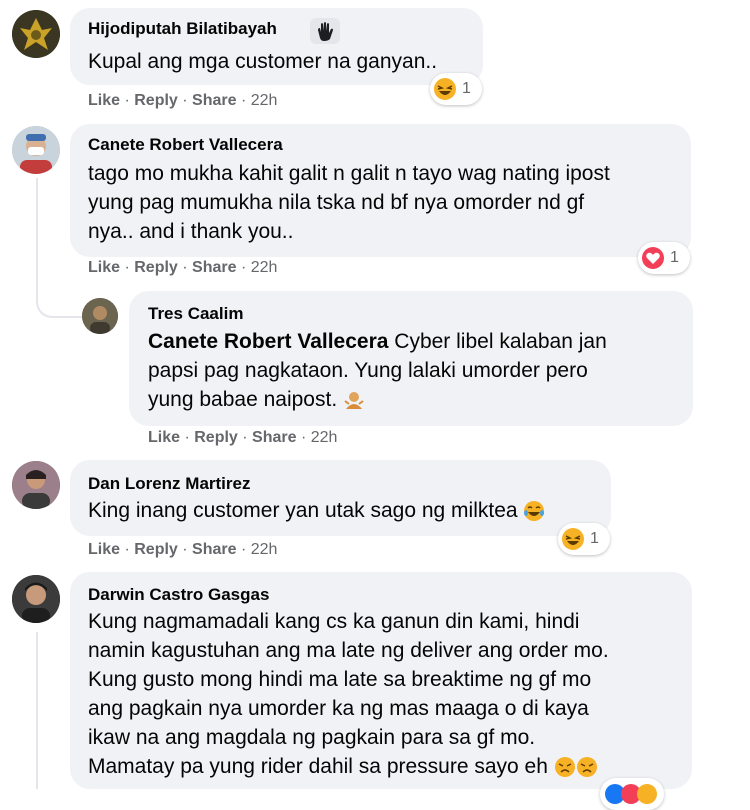  What do you see at coordinates (653, 258) in the screenshot?
I see `heart-icon` at bounding box center [653, 258].